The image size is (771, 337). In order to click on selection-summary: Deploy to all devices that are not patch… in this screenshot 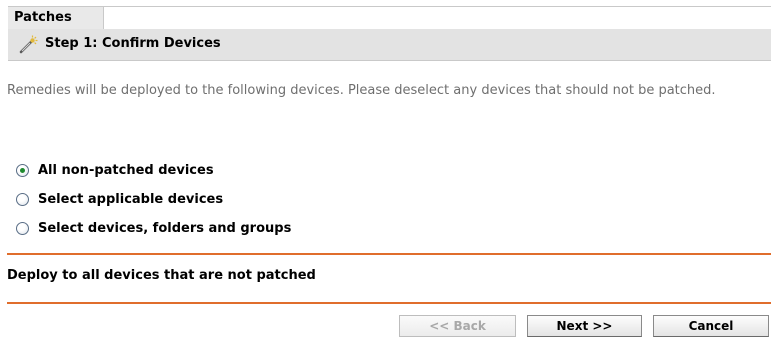, I will do `click(161, 275)`.